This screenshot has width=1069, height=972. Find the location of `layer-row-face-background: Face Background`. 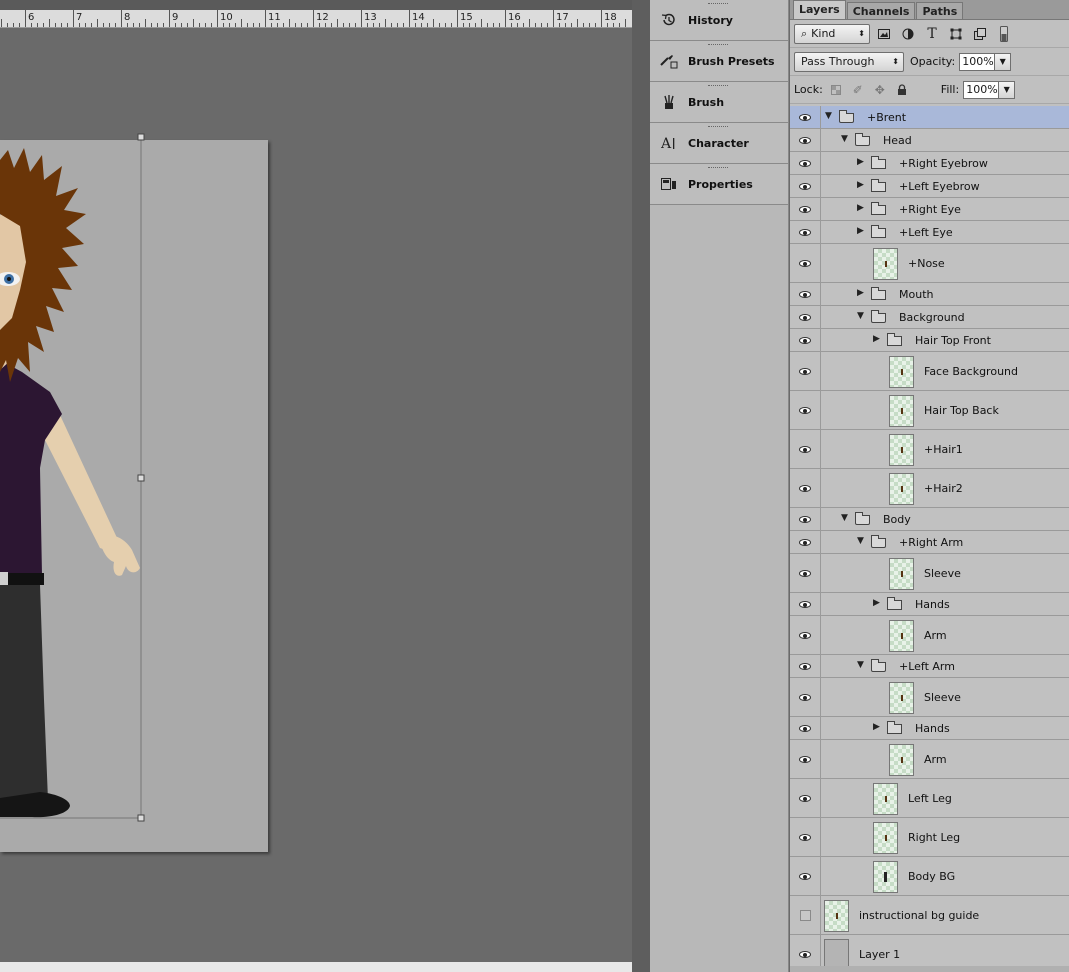

layer-row-face-background: Face Background is located at coordinates (929, 371).